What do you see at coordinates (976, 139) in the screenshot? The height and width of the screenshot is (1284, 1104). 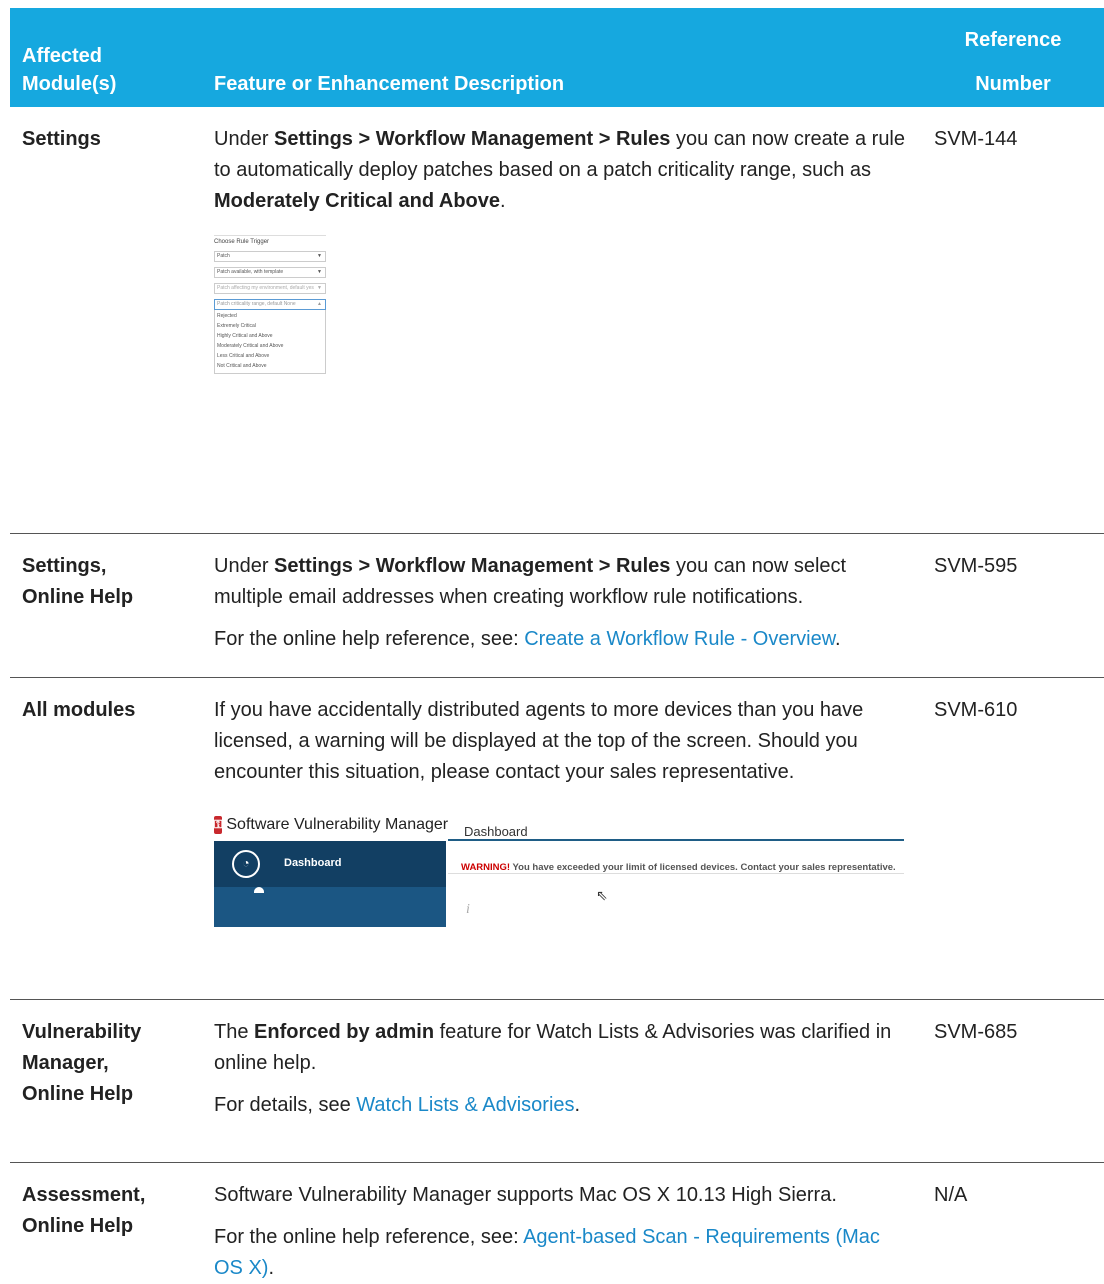 I see `reference-cell: SVM-144` at bounding box center [976, 139].